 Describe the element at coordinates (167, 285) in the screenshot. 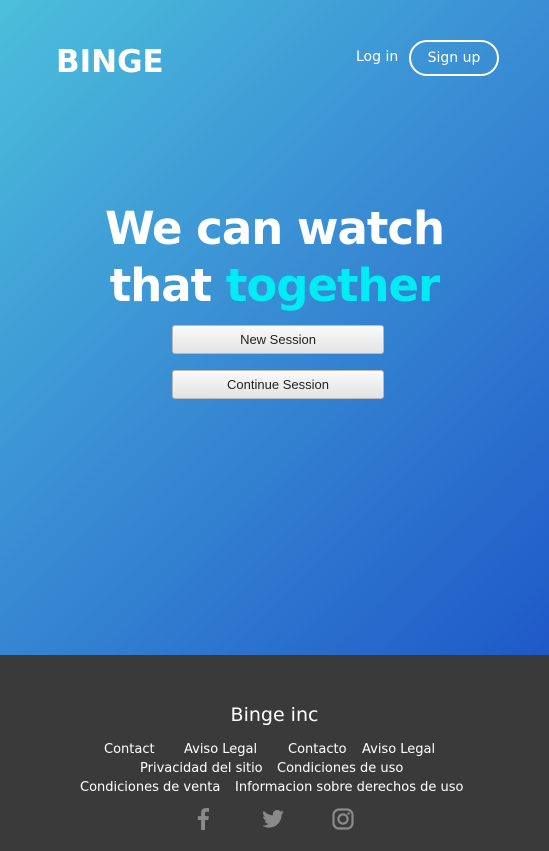

I see `headline-prefix: that` at that location.